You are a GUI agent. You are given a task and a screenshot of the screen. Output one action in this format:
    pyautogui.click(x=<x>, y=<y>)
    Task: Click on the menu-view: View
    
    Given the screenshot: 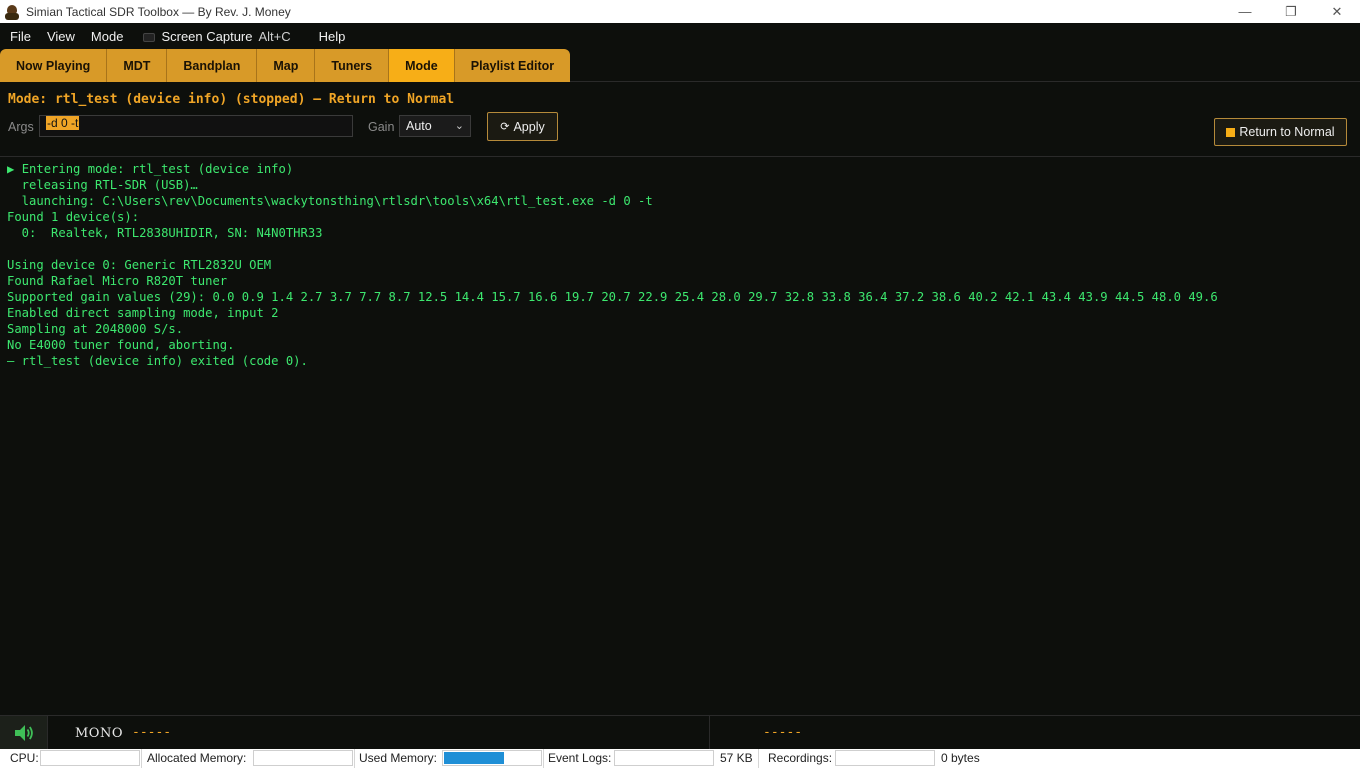 What is the action you would take?
    pyautogui.click(x=61, y=36)
    